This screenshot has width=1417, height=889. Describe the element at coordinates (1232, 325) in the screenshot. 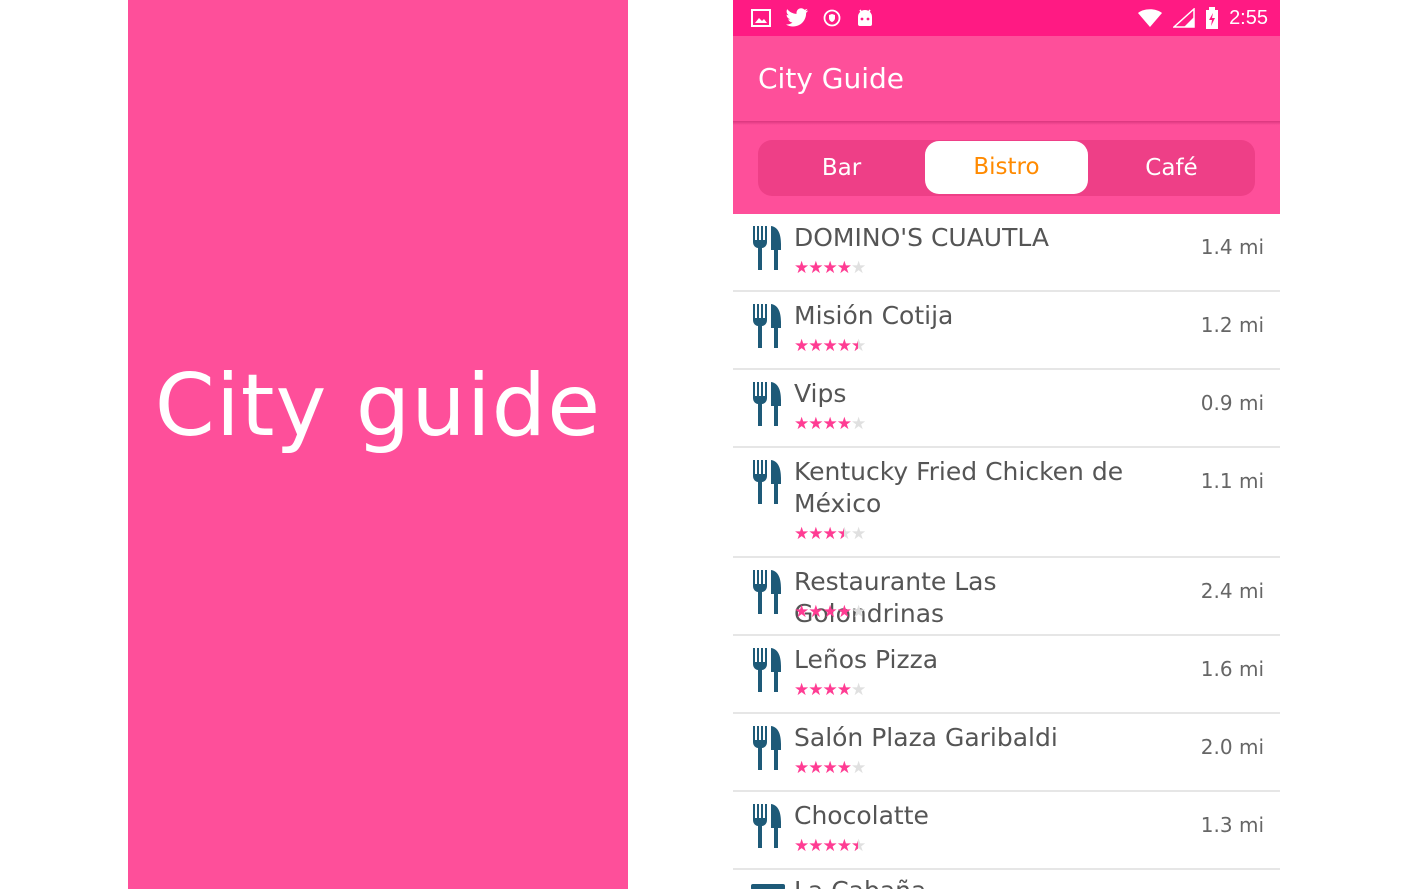

I see `place-distance: 1.2 mi` at that location.